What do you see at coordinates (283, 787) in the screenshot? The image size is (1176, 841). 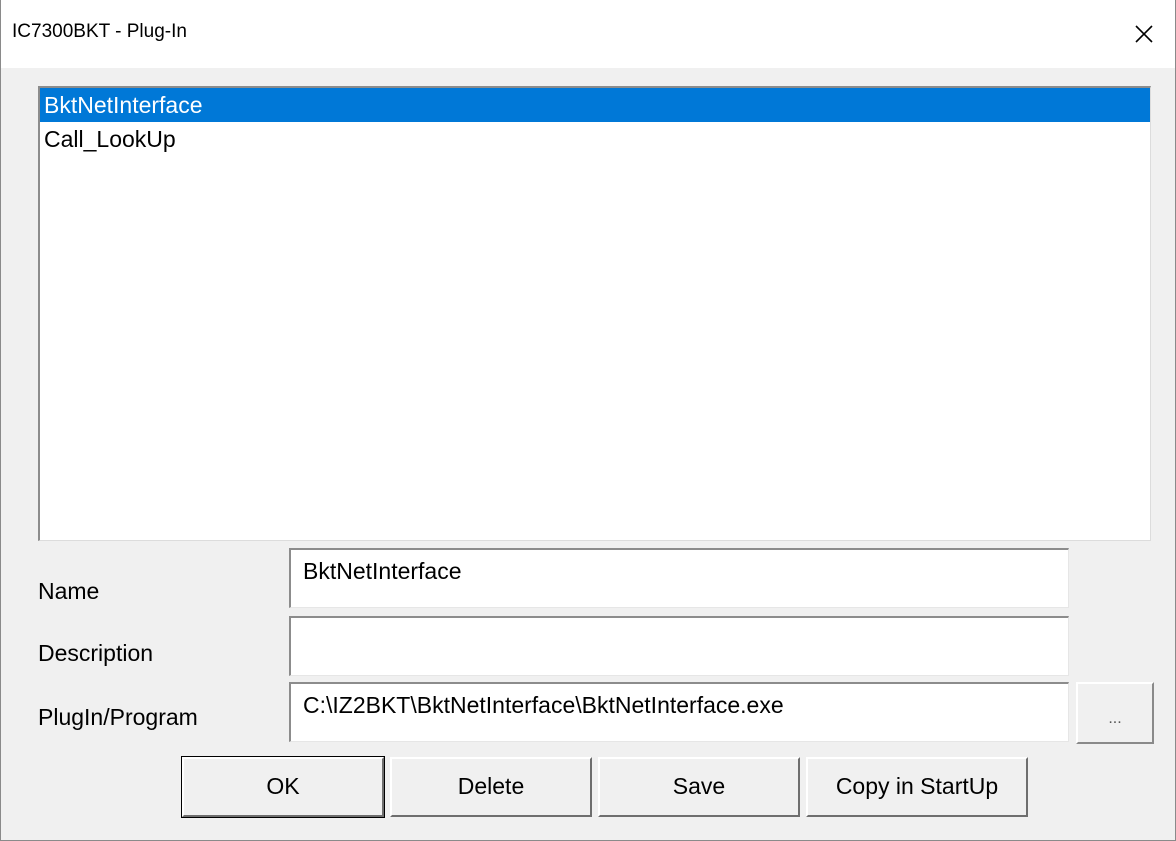 I see `ok-button: OK` at bounding box center [283, 787].